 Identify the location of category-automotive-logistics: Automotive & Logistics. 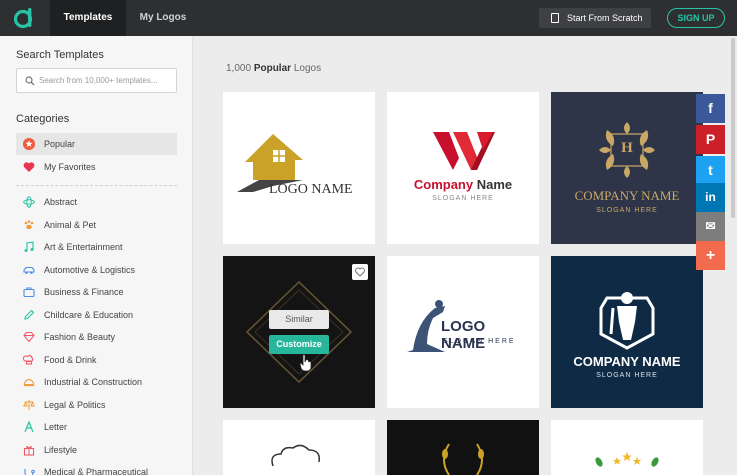
(96, 270).